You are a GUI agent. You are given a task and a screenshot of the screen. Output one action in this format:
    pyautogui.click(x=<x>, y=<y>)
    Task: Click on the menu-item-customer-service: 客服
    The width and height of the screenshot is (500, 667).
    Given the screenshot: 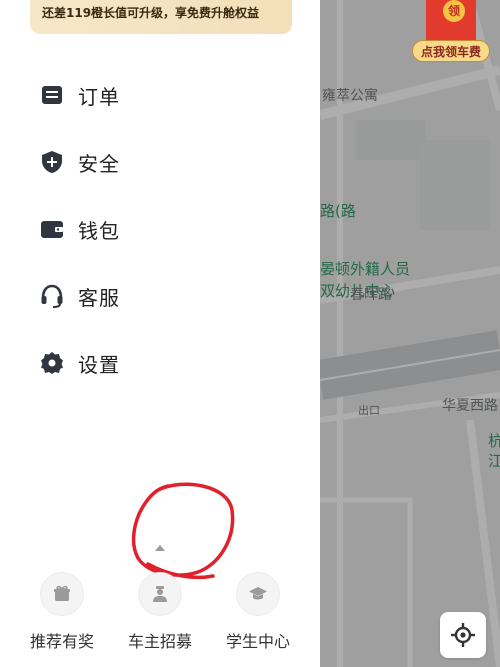 What is the action you would take?
    pyautogui.click(x=80, y=296)
    